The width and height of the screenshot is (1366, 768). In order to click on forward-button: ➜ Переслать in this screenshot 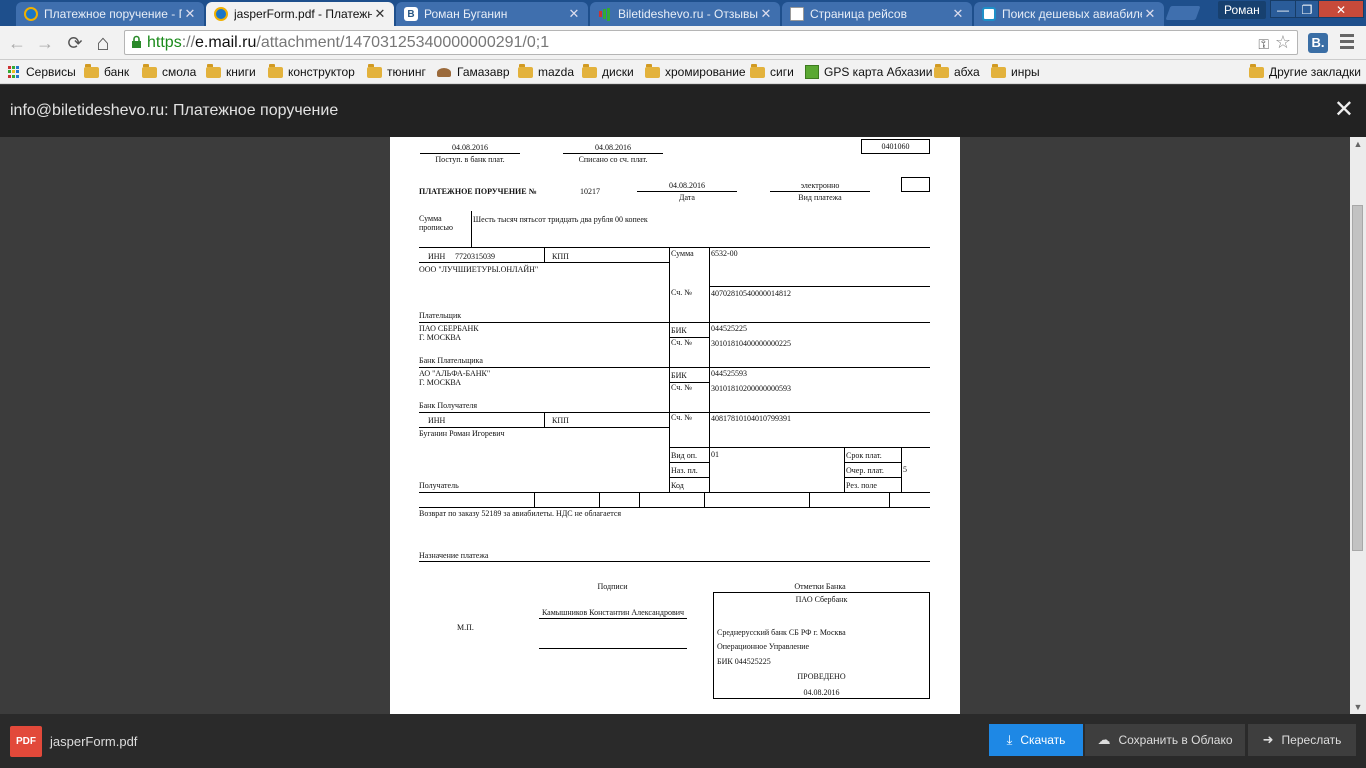, I will do `click(1302, 740)`.